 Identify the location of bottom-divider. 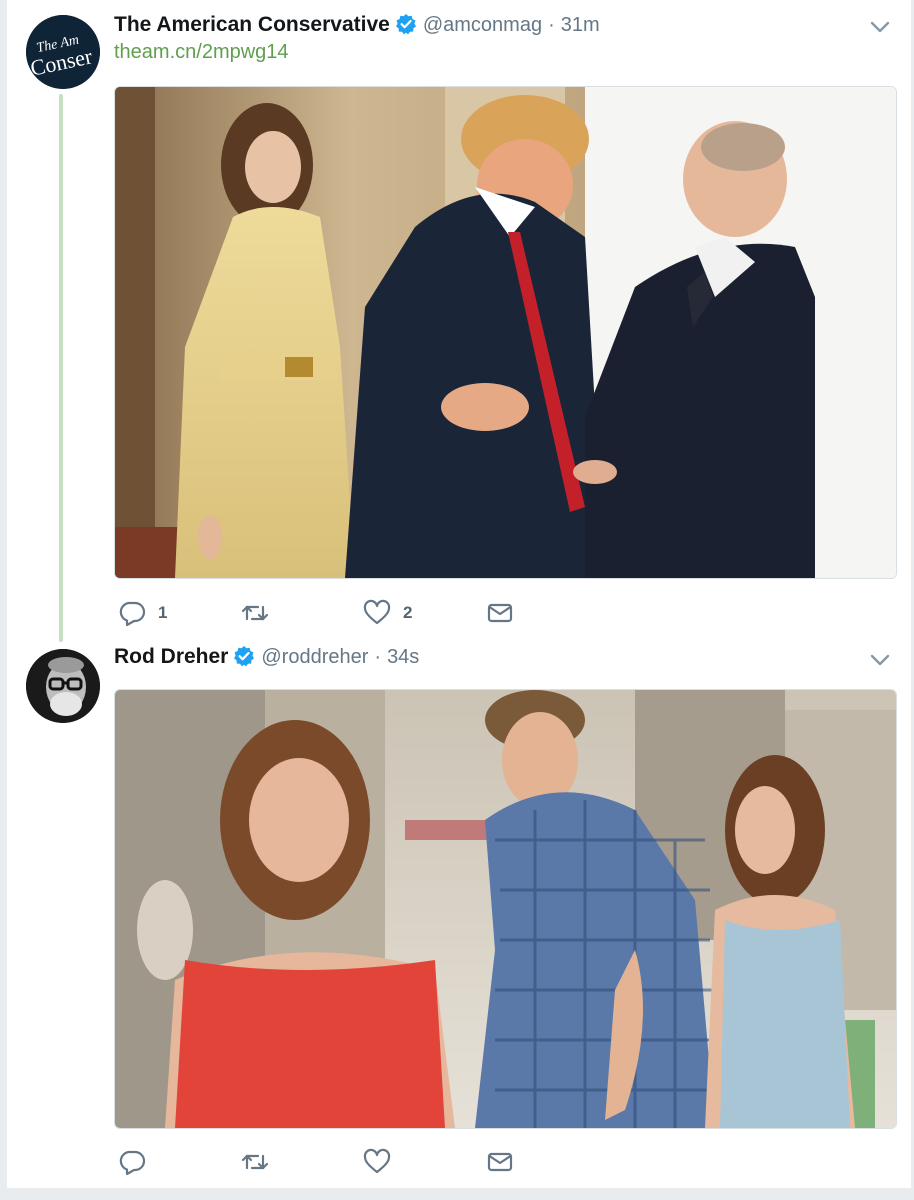
(457, 1194).